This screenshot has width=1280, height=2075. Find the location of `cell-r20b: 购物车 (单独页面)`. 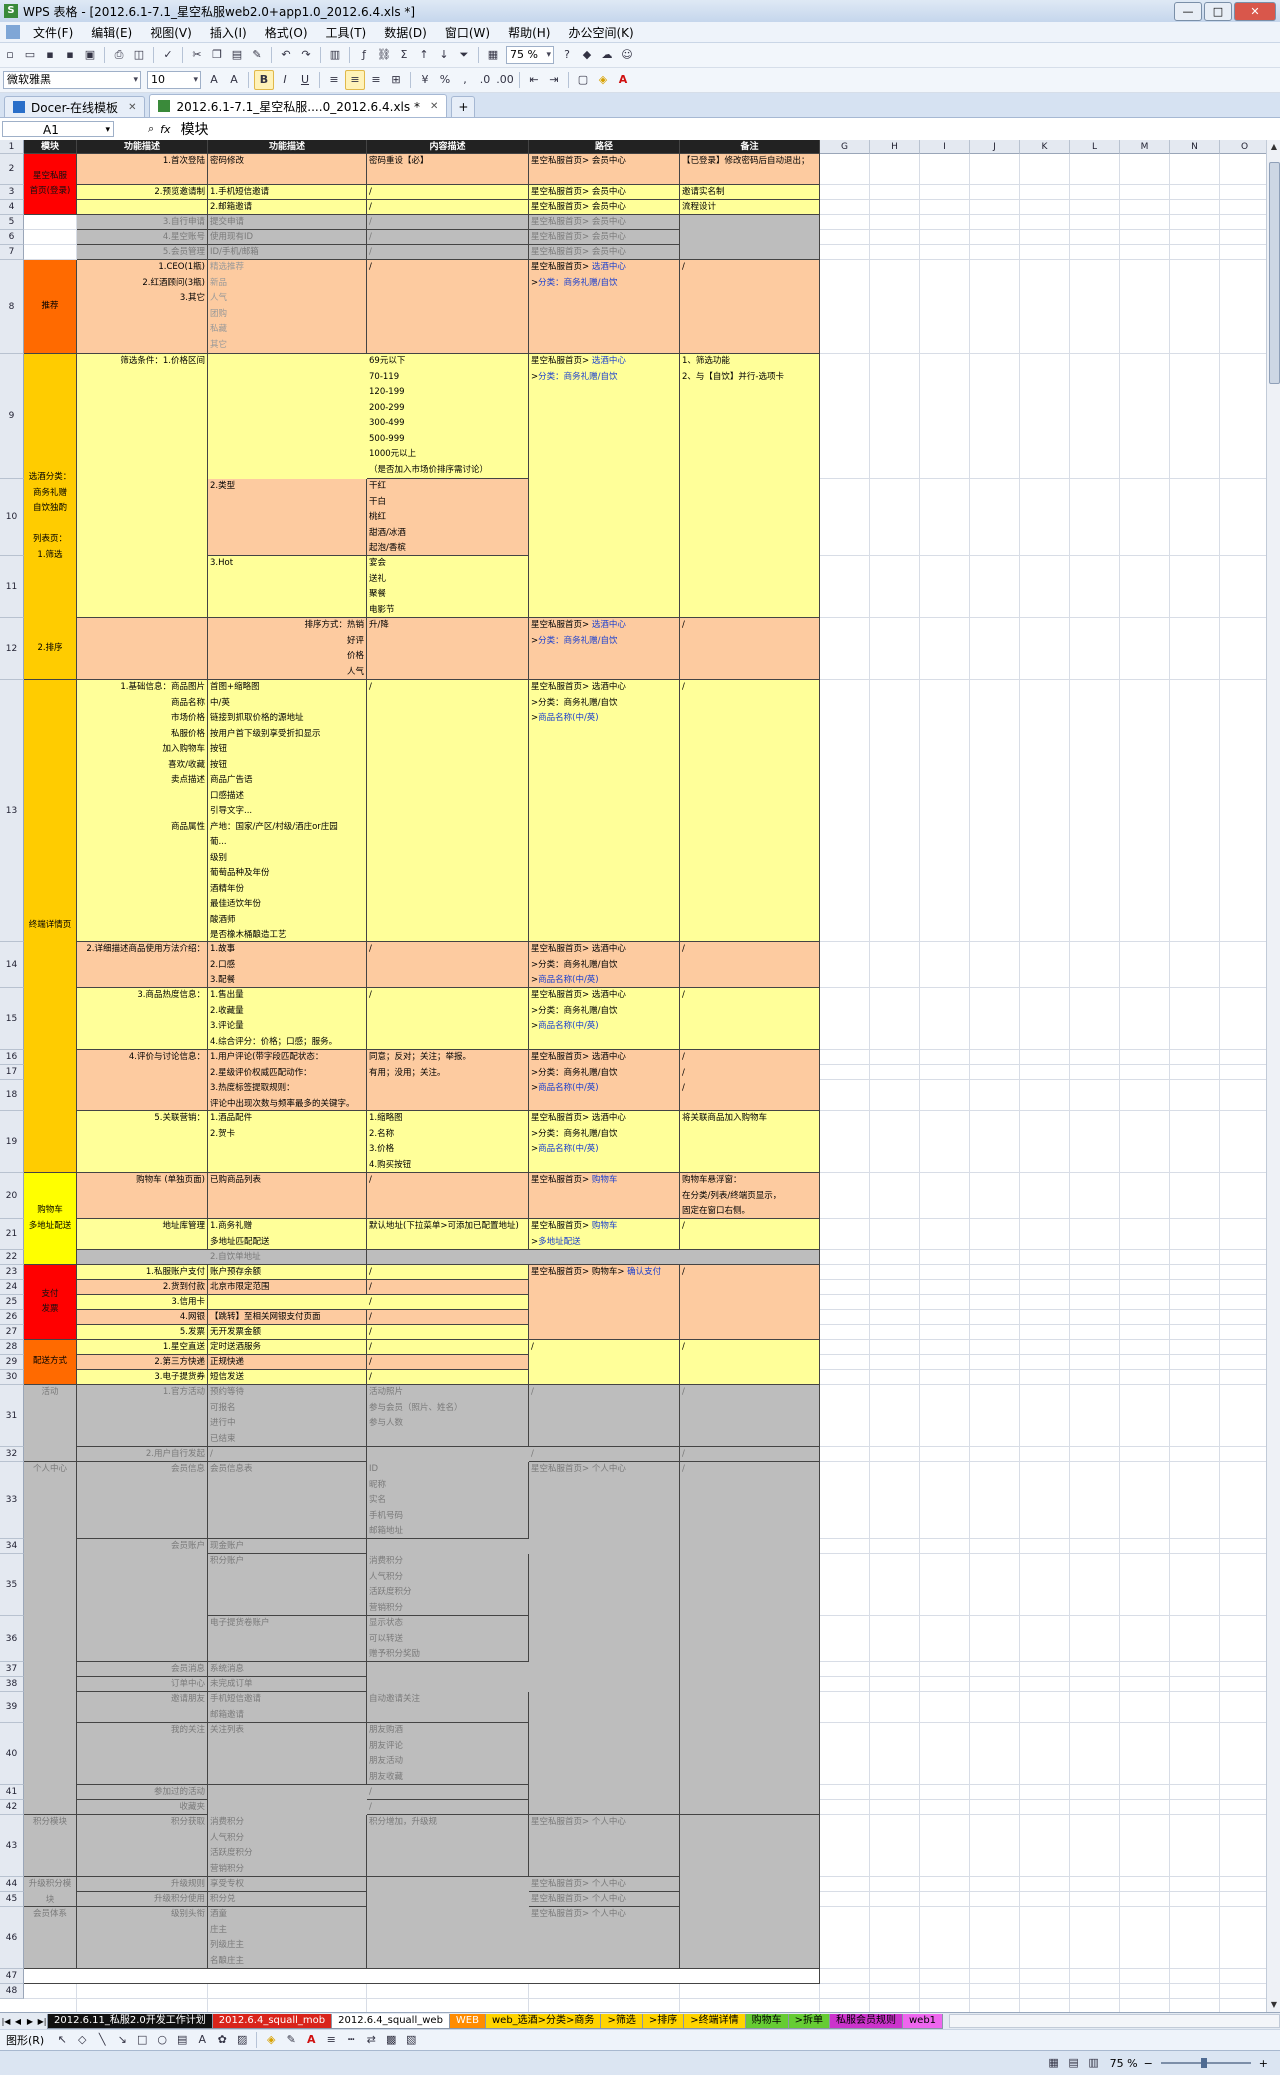

cell-r20b: 购物车 (单独页面) is located at coordinates (142, 1196).